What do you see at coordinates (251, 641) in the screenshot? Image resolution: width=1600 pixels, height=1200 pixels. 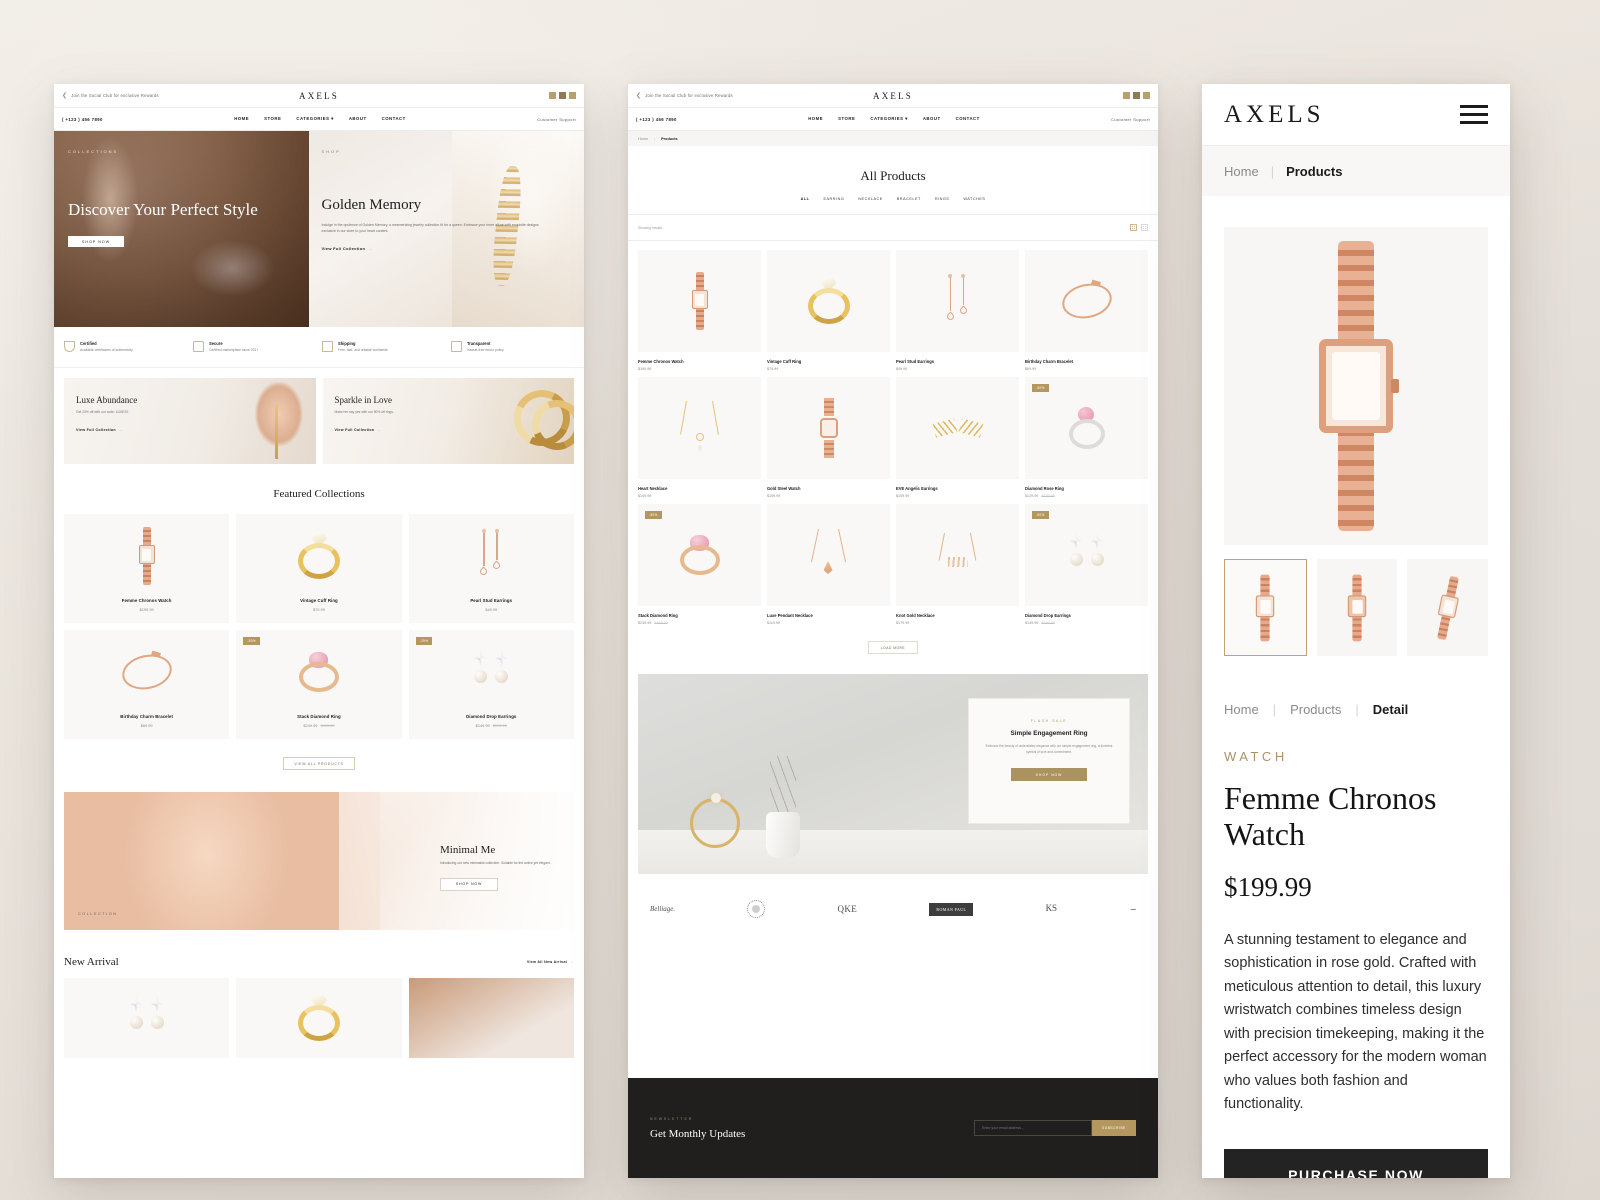 I see `discount-badge: -50%` at bounding box center [251, 641].